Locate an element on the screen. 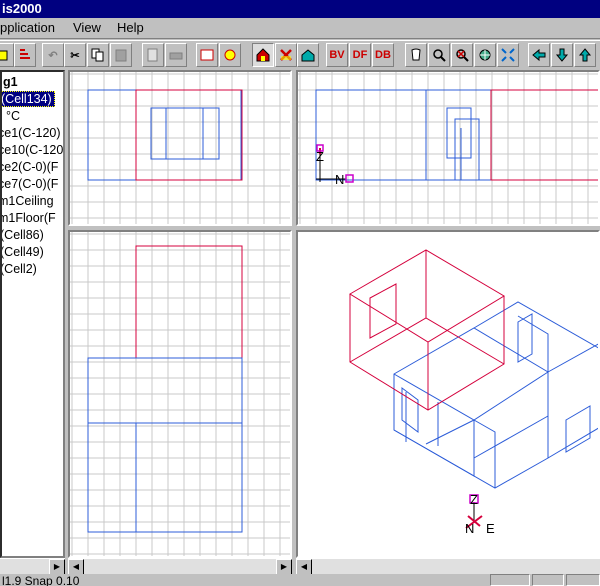  calendar-icon is located at coordinates (207, 55).